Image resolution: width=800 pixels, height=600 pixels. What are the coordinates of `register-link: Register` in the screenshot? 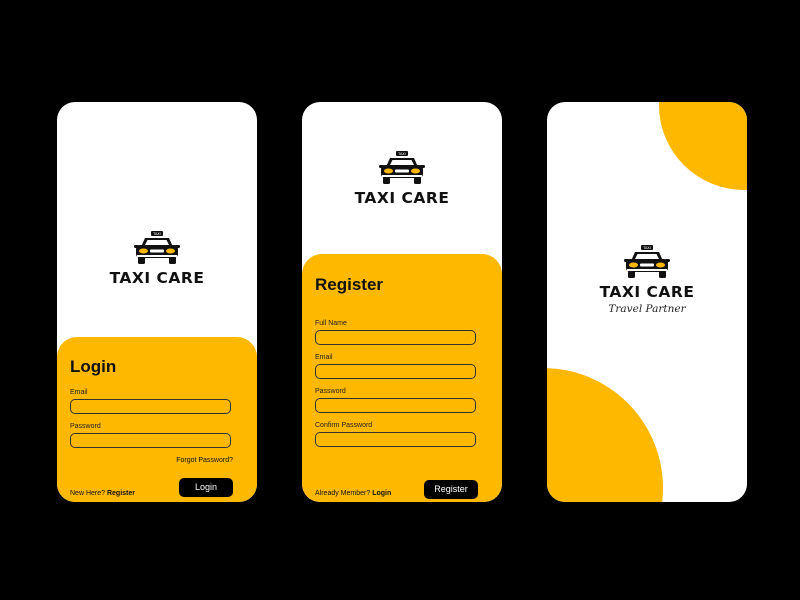 It's located at (121, 493).